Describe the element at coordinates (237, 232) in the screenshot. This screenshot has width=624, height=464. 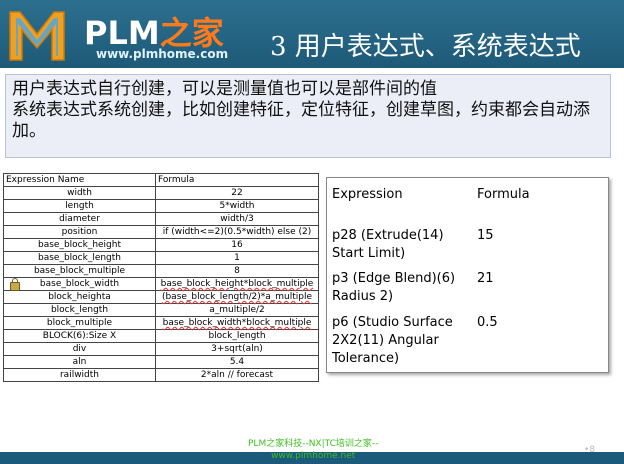
I see `expression-formula: if (width<=2)(0.5*width) else (2)` at that location.